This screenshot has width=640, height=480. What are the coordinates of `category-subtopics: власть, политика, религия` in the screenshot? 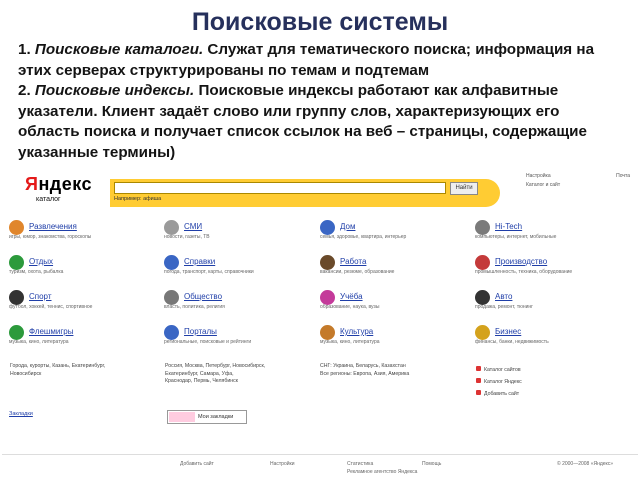 It's located at (194, 307).